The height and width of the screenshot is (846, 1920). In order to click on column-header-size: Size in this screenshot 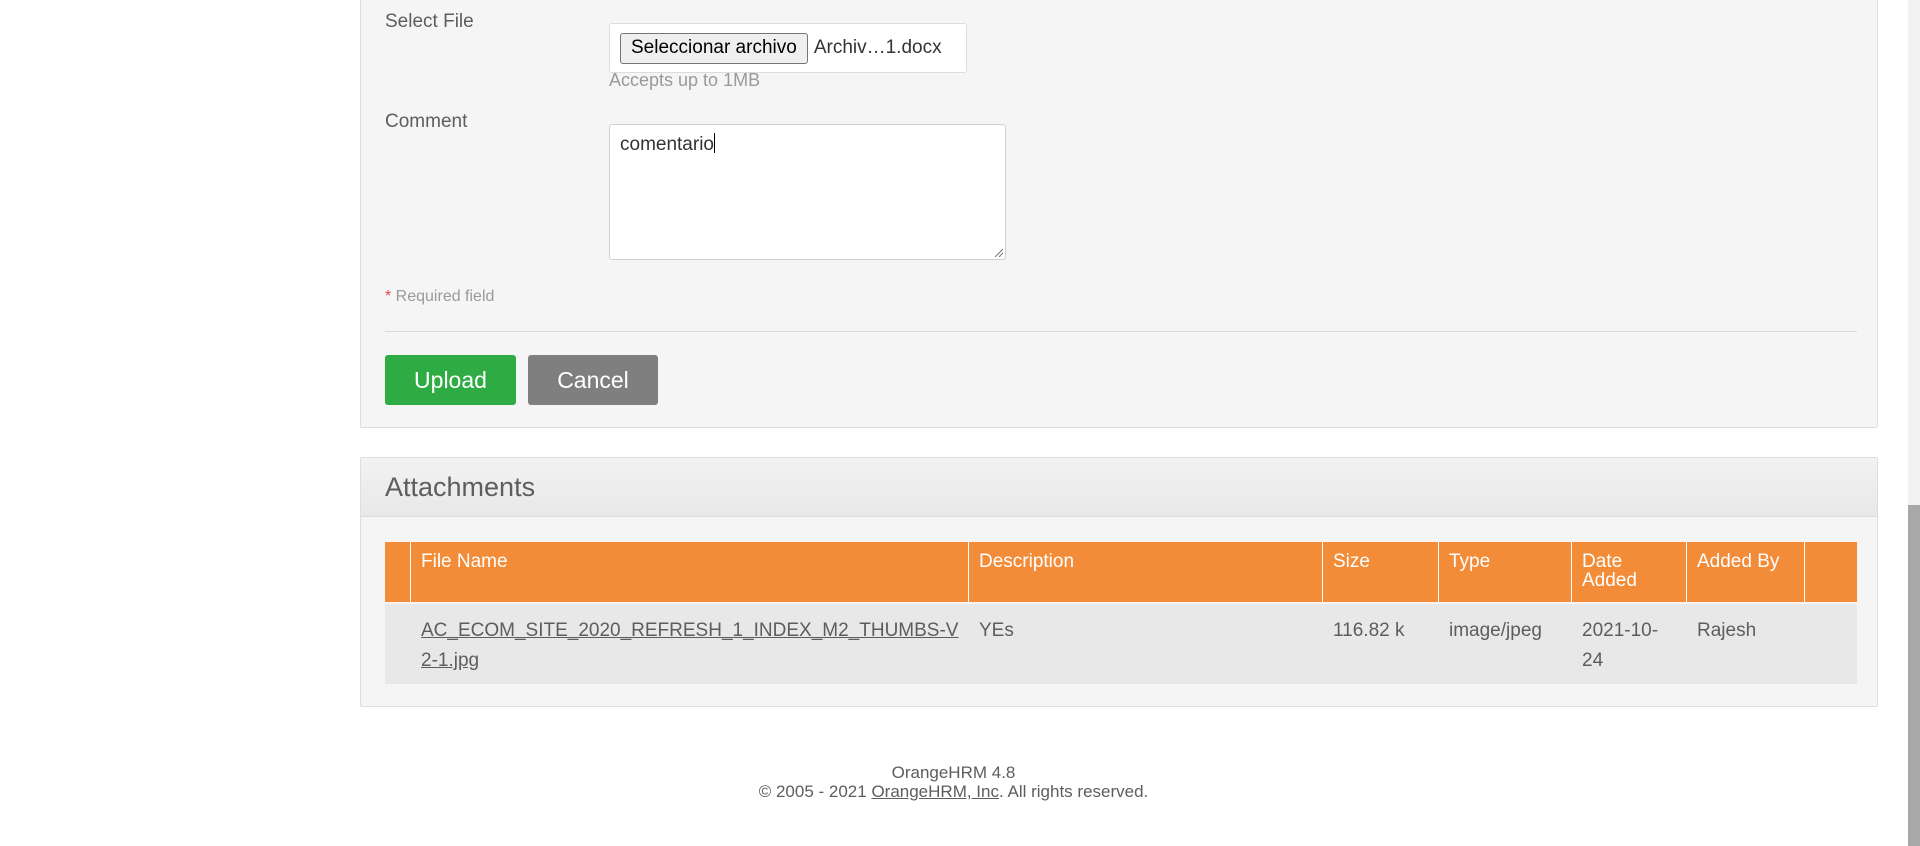, I will do `click(1381, 572)`.